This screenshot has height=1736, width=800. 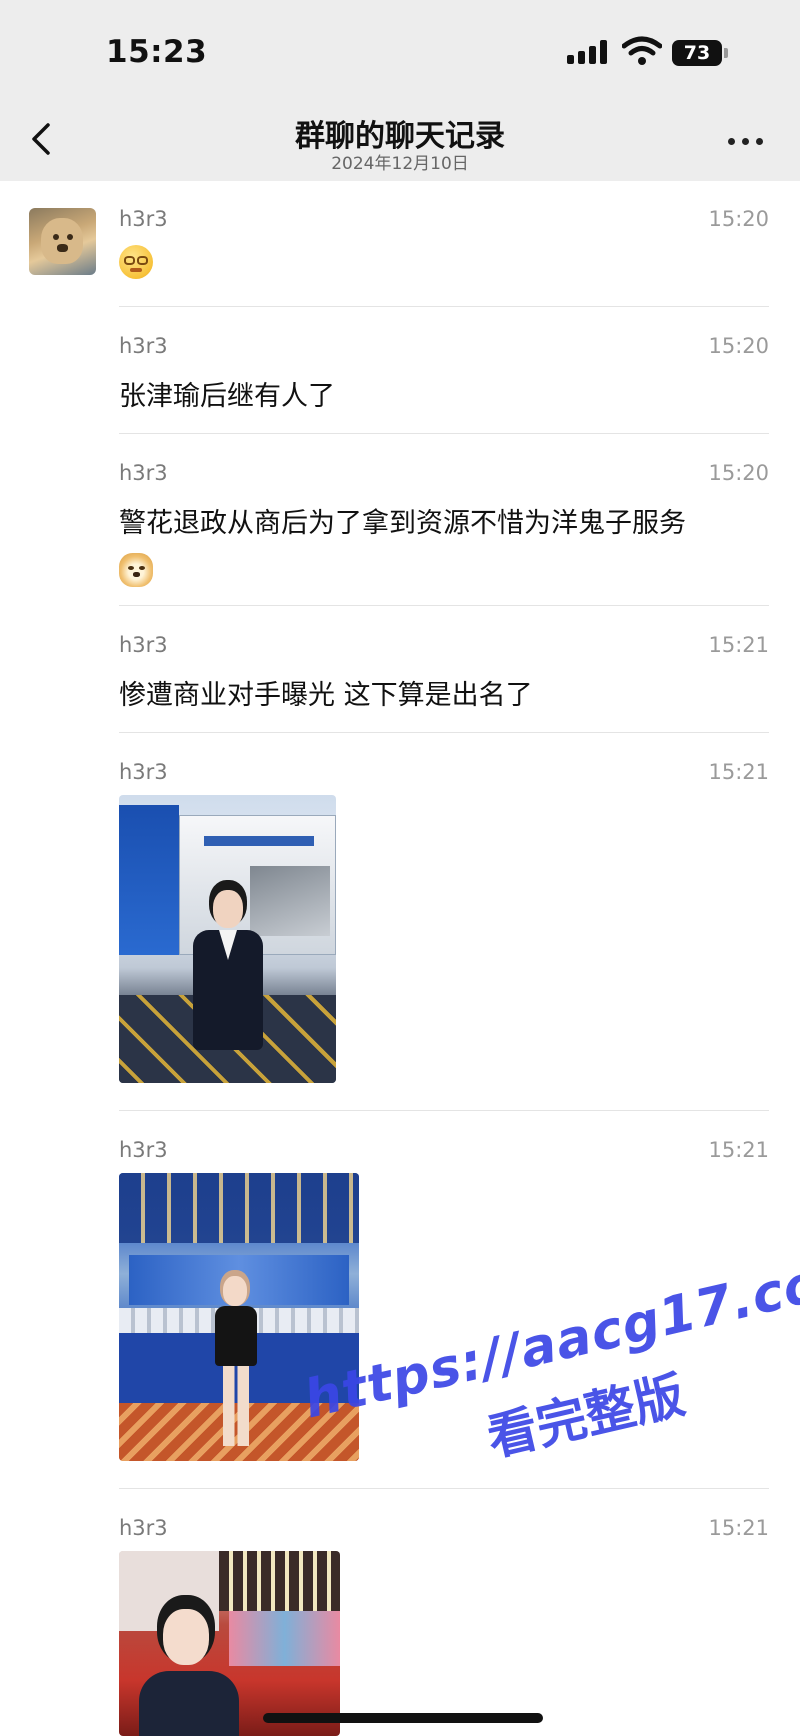 What do you see at coordinates (403, 1718) in the screenshot?
I see `home-indicator` at bounding box center [403, 1718].